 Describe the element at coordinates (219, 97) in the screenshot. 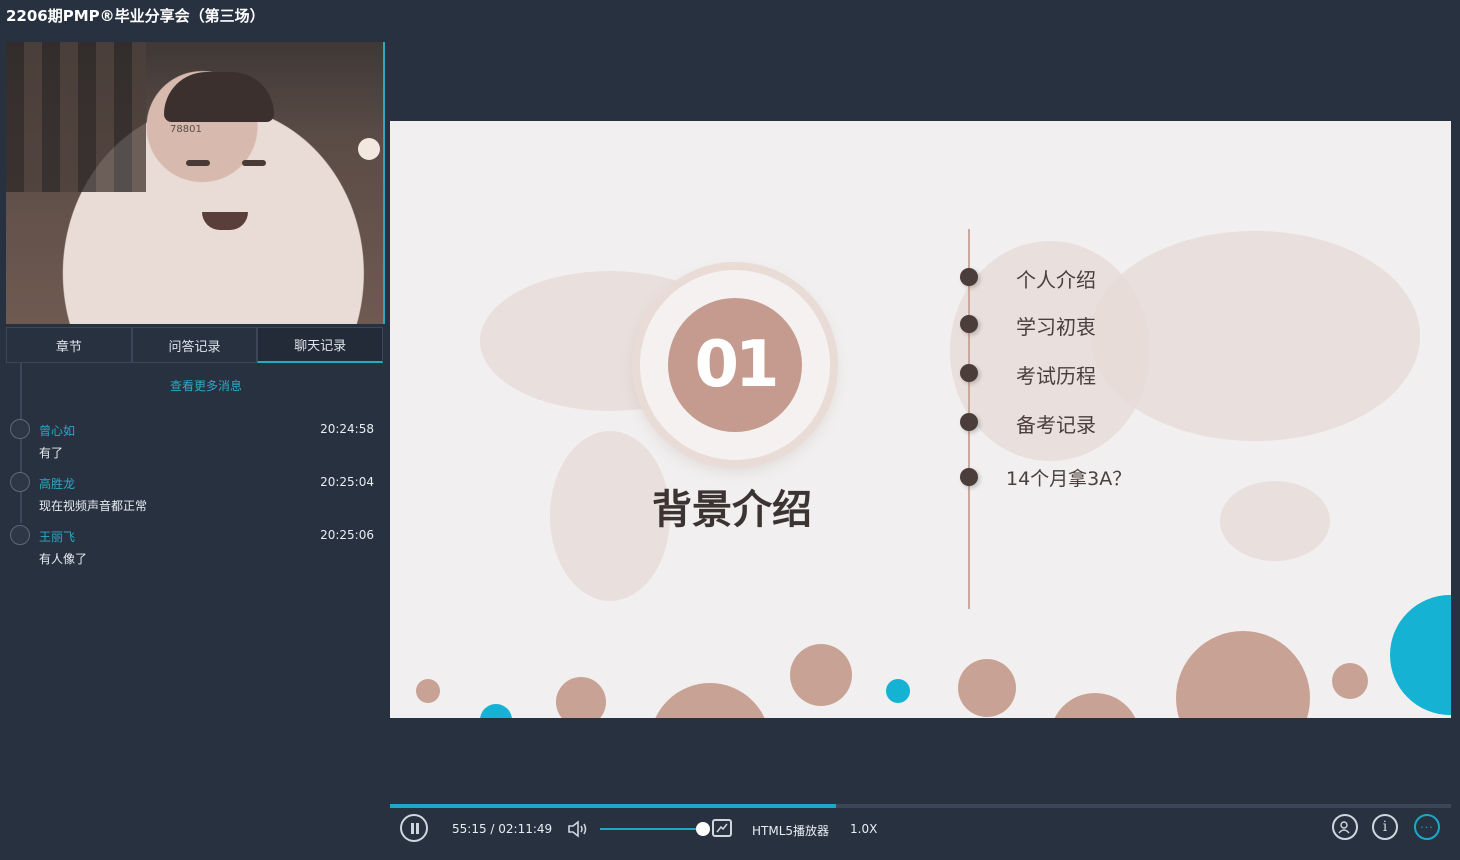

I see `webcam-presenter` at that location.